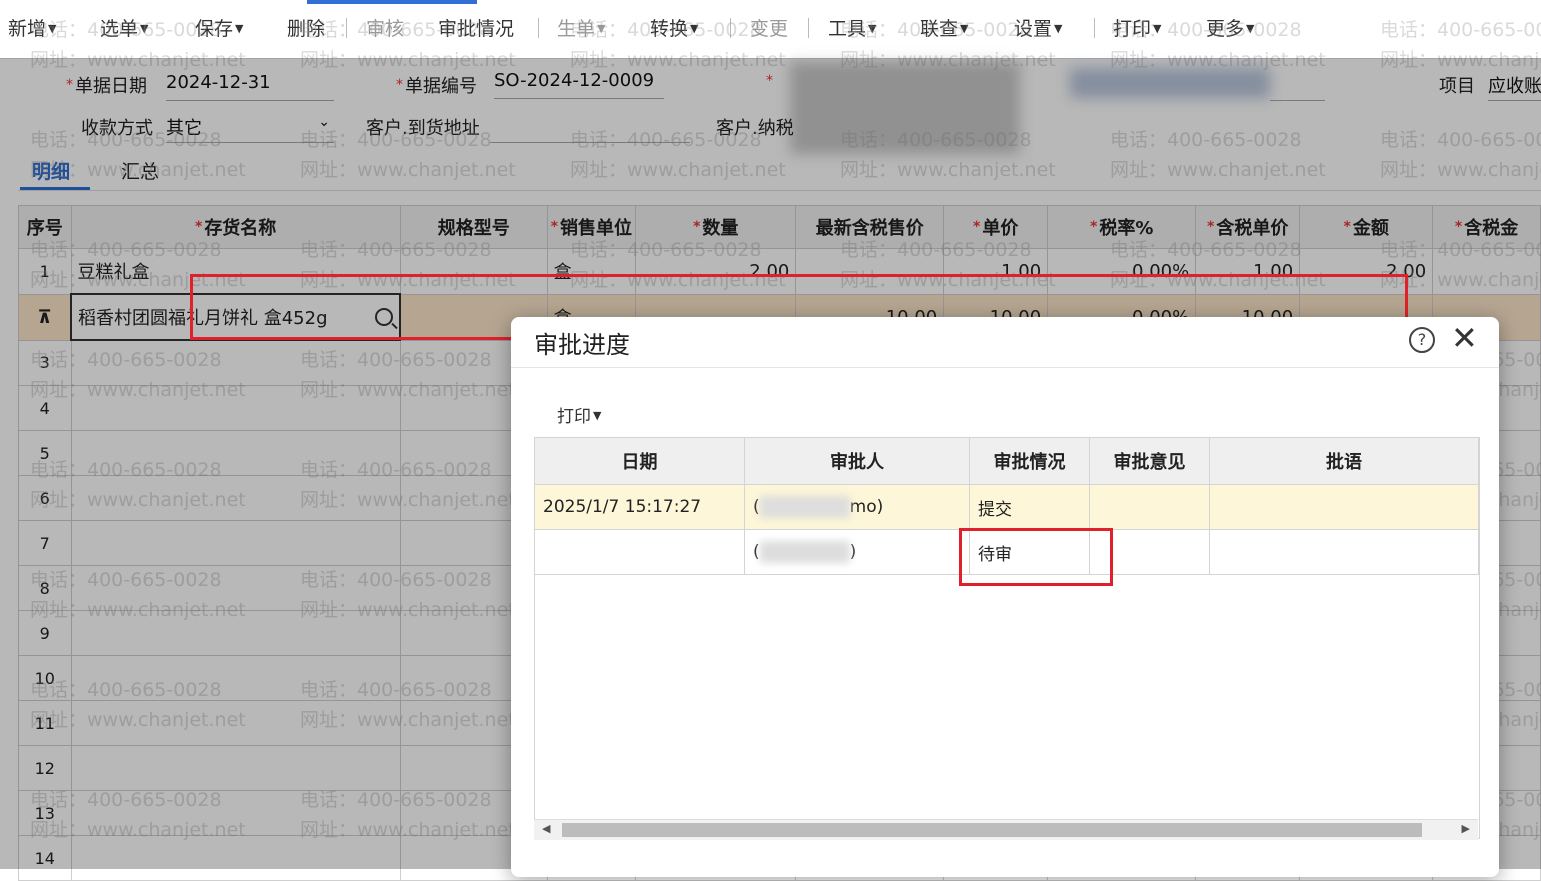  What do you see at coordinates (1422, 340) in the screenshot?
I see `help-icon: ?` at bounding box center [1422, 340].